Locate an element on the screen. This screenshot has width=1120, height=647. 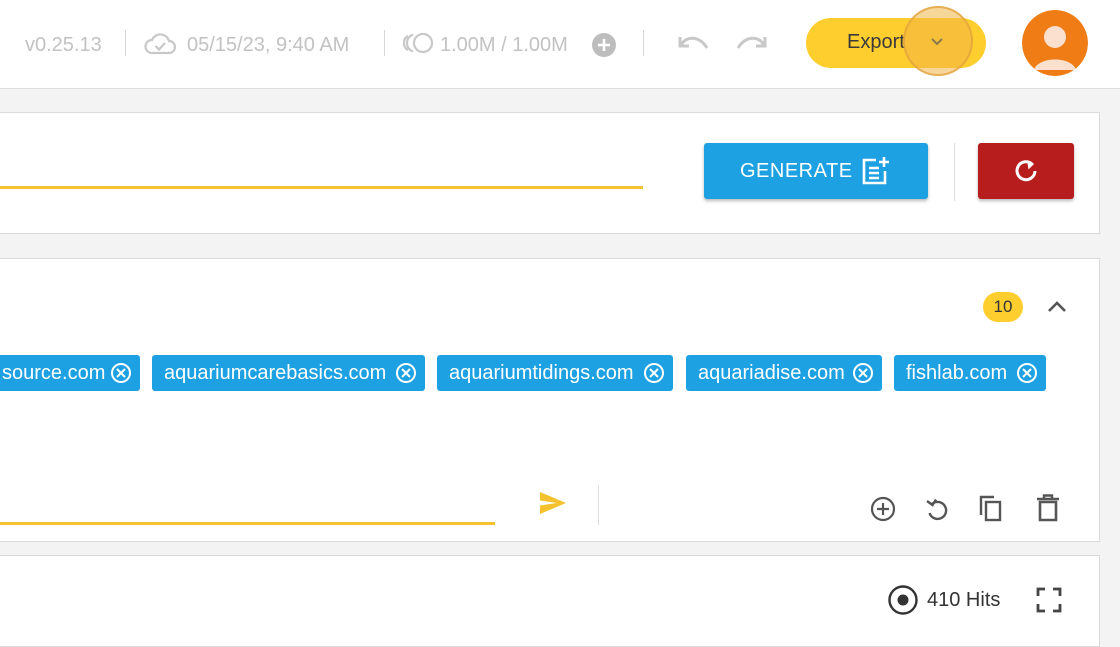
refresh-icon is located at coordinates (1026, 171).